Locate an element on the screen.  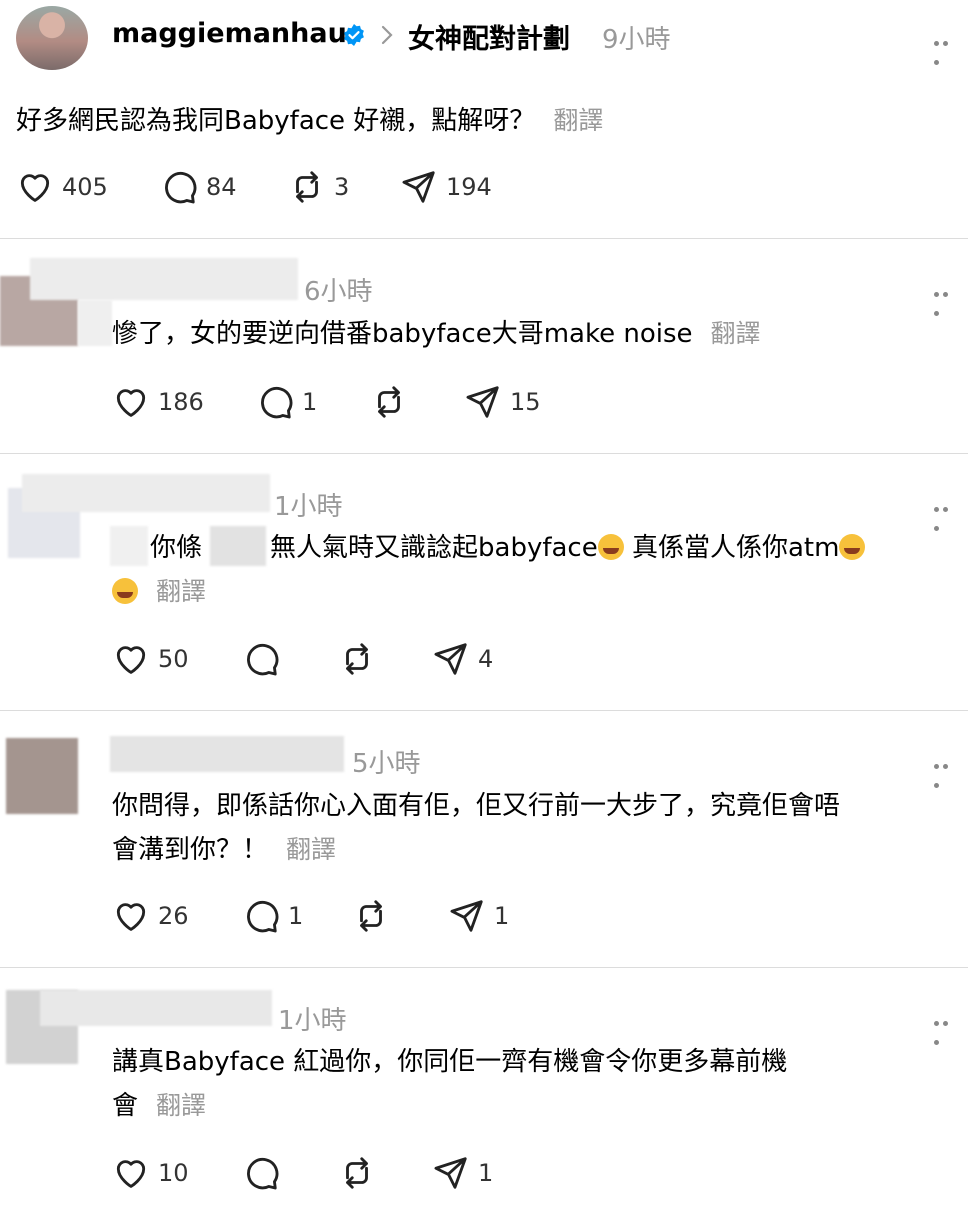
post-body: 好多網民認為我同Babyface 好襯，點解呀？ is located at coordinates (276, 121).